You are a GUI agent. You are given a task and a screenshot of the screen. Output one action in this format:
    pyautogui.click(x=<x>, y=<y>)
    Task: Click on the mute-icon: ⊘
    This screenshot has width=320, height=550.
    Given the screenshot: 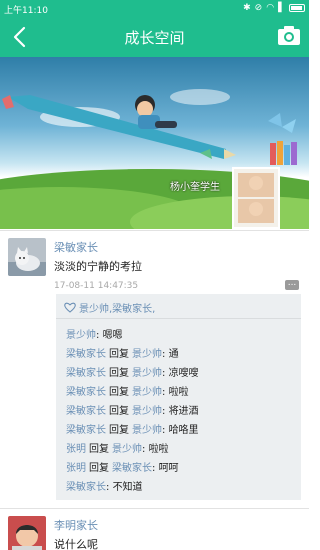 What is the action you would take?
    pyautogui.click(x=258, y=8)
    